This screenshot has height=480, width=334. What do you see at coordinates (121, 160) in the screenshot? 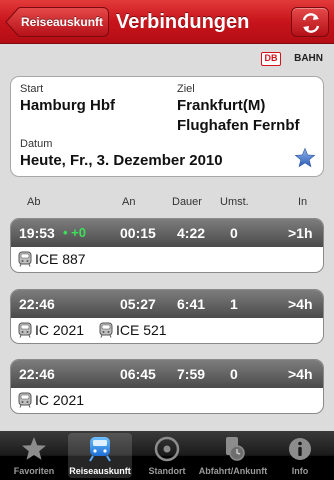
I see `datum-value: Heute, Fr., 3. Dezember 2010` at bounding box center [121, 160].